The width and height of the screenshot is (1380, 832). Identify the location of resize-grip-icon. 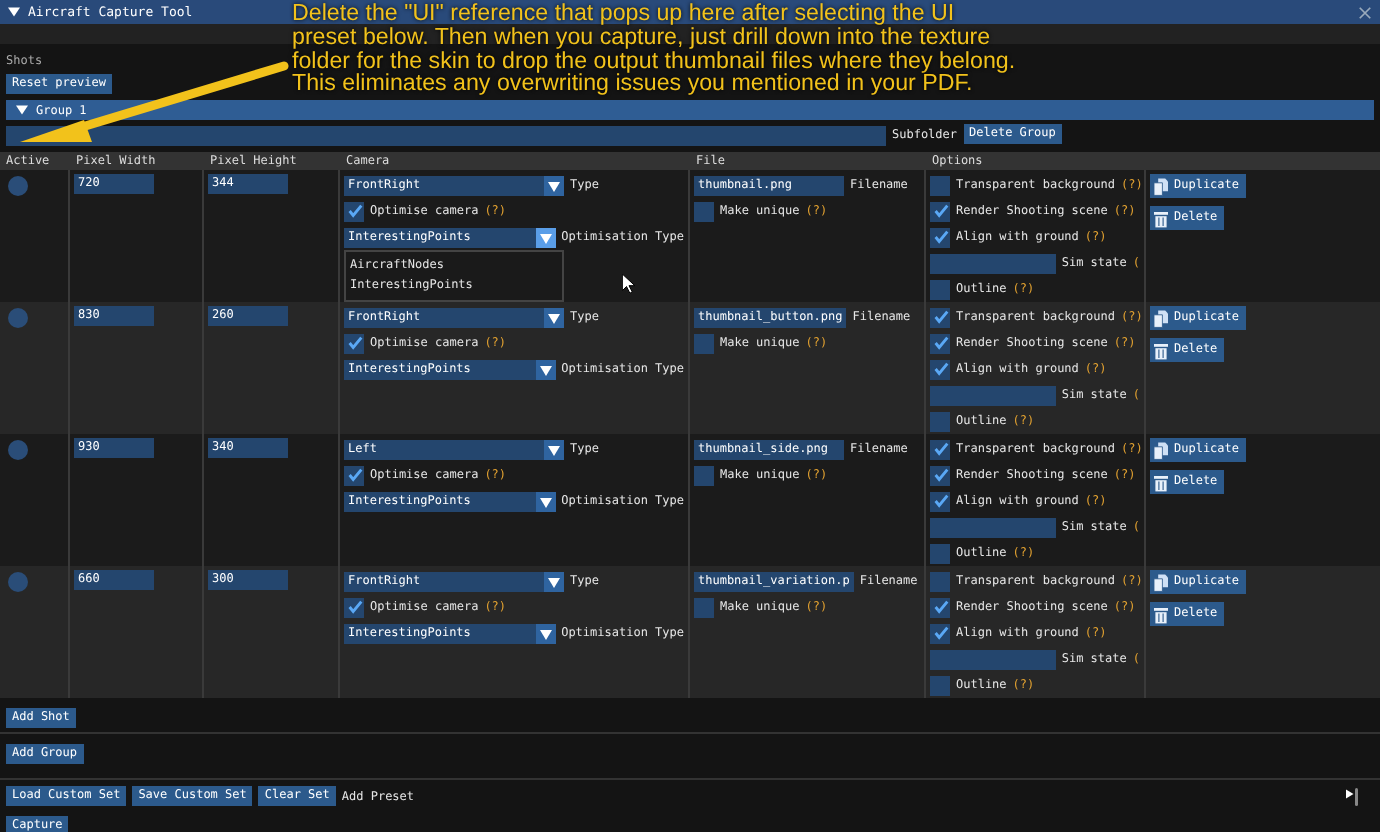
(1352, 797).